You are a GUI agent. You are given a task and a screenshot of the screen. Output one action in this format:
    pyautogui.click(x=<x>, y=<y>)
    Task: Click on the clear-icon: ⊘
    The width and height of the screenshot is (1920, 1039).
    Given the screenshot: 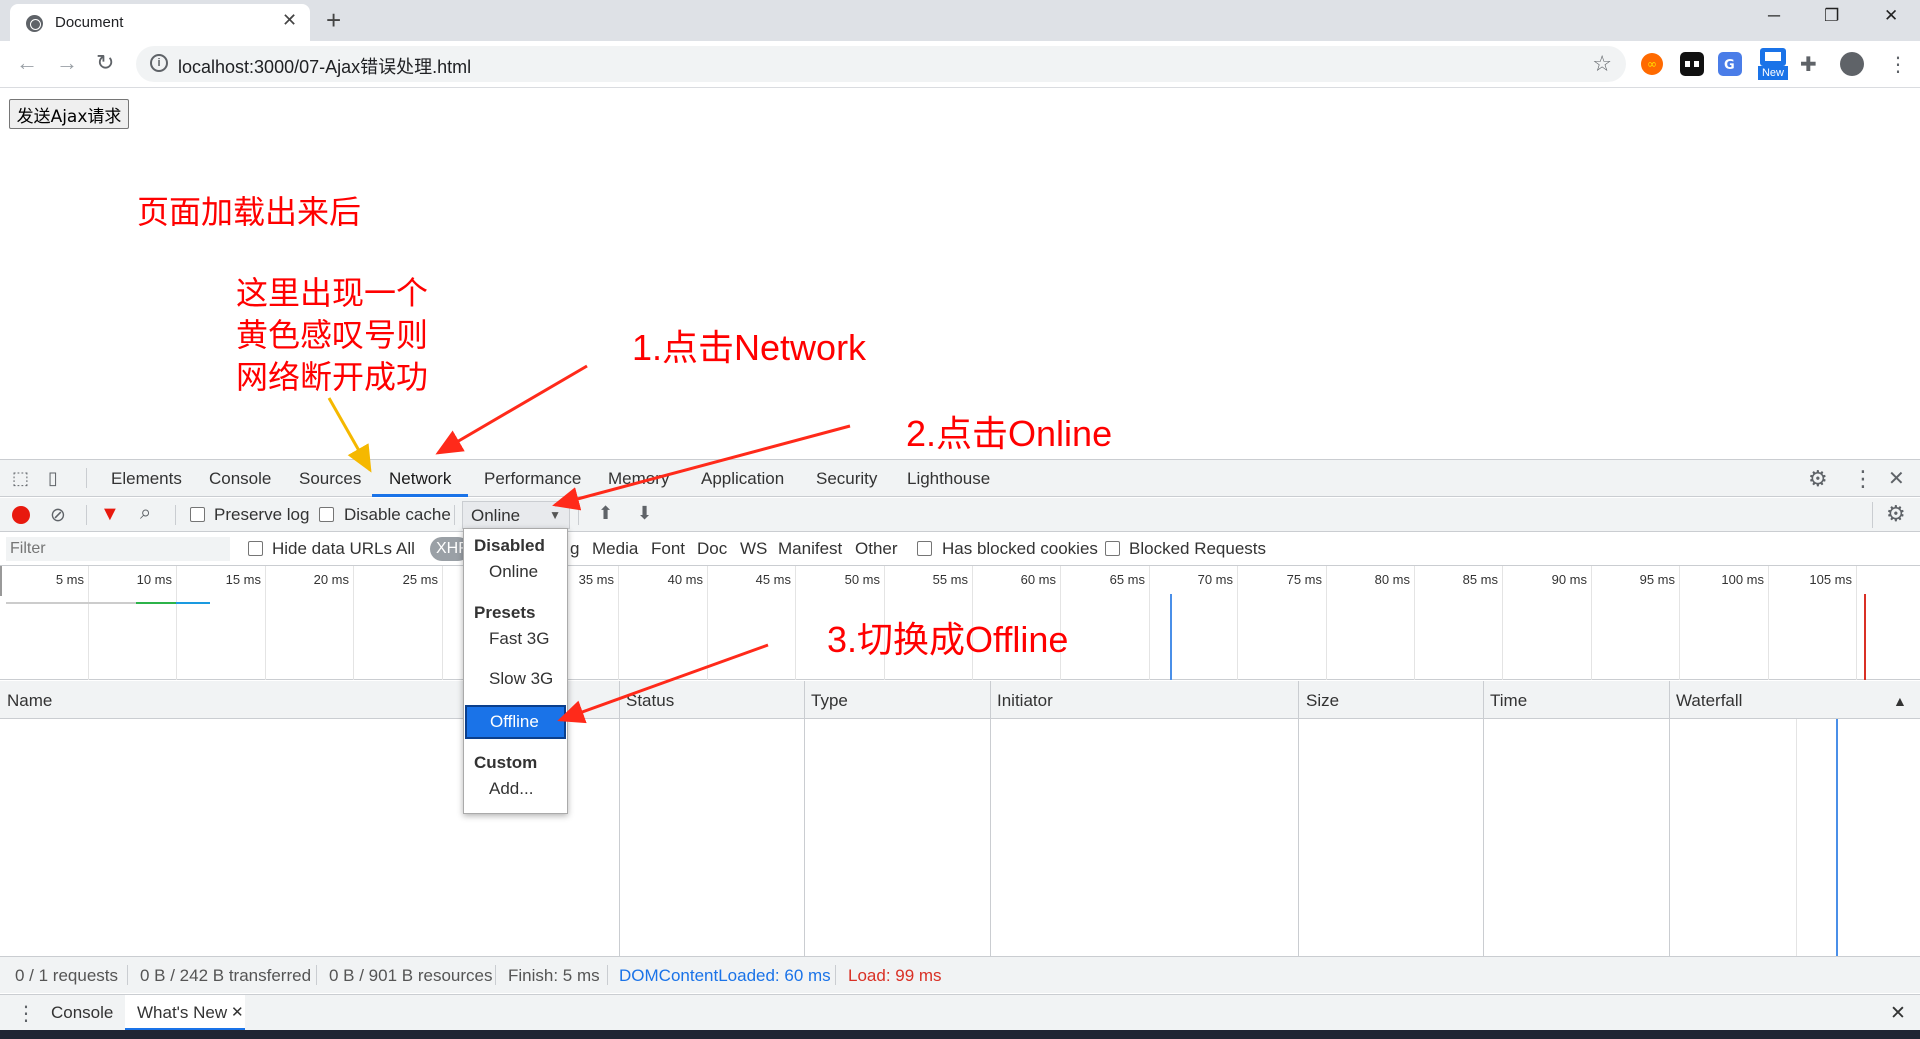 What is the action you would take?
    pyautogui.click(x=58, y=515)
    